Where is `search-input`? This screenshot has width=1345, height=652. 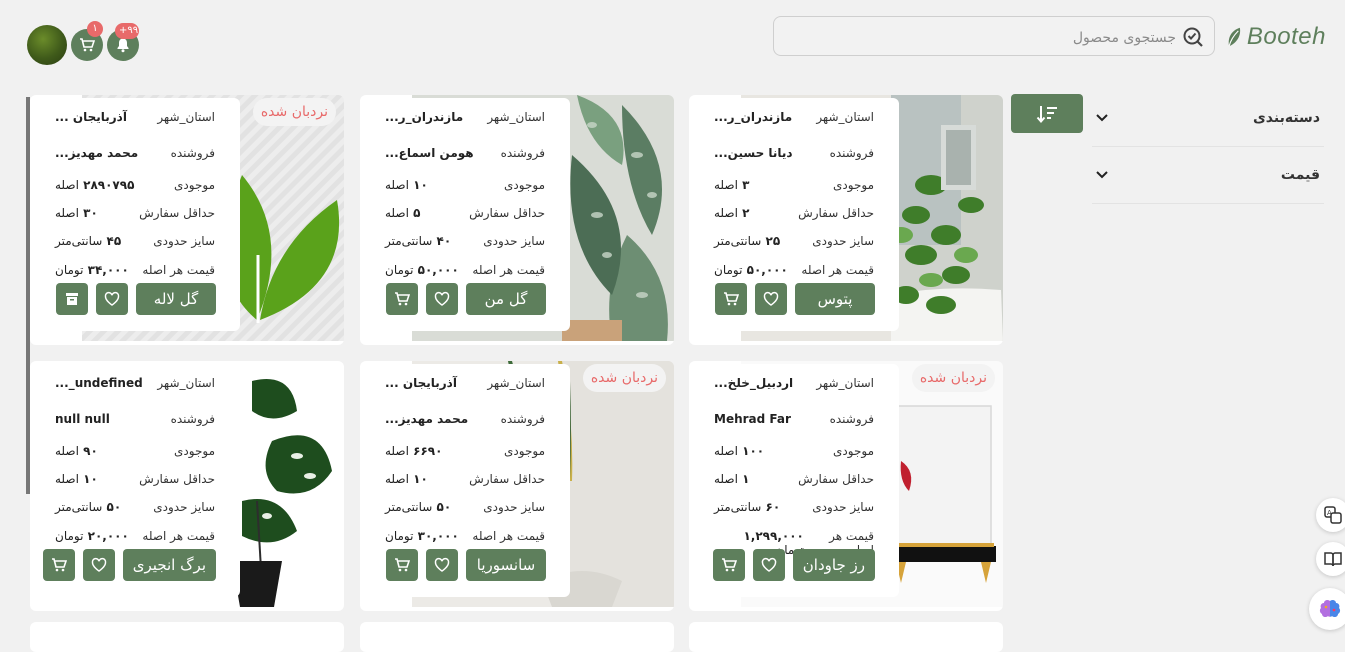
search-input is located at coordinates (986, 38).